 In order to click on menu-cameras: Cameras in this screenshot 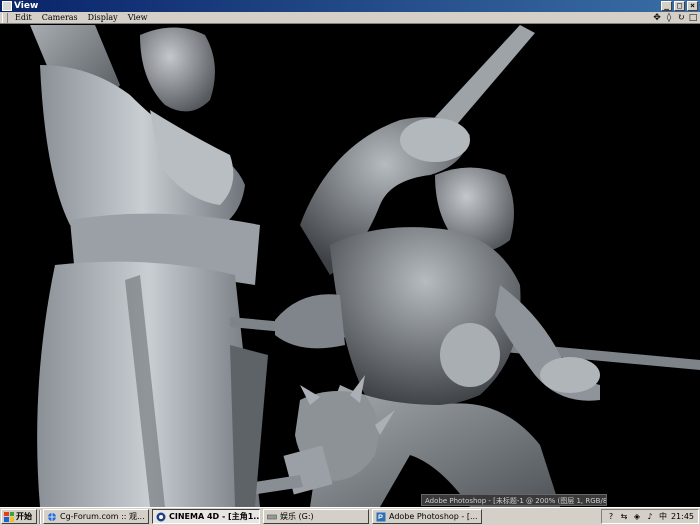, I will do `click(60, 17)`.